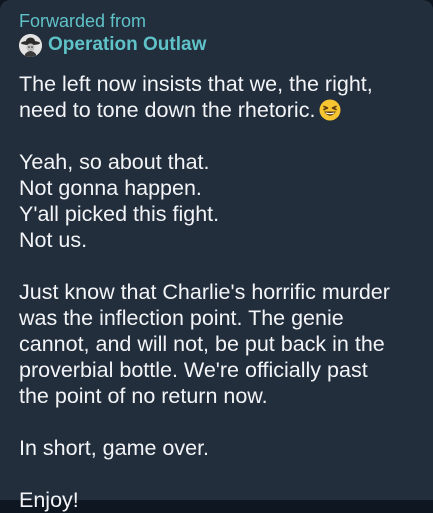 The width and height of the screenshot is (433, 513). Describe the element at coordinates (127, 45) in the screenshot. I see `source-channel-name: Operation Outlaw` at that location.